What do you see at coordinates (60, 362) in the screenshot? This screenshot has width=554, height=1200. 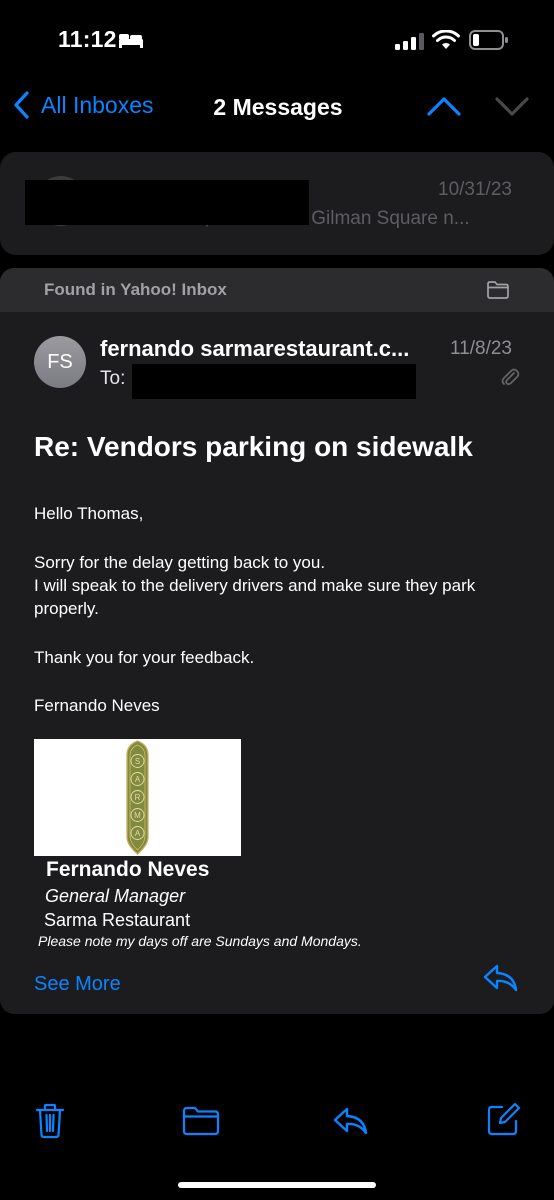 I see `sender-avatar: FS` at bounding box center [60, 362].